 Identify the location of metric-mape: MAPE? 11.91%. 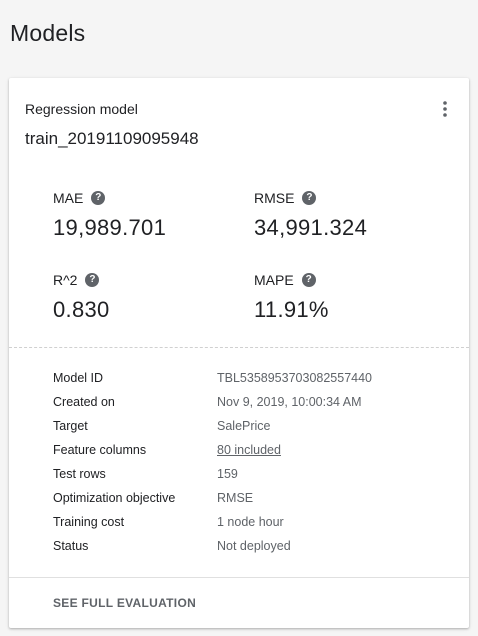
(291, 297).